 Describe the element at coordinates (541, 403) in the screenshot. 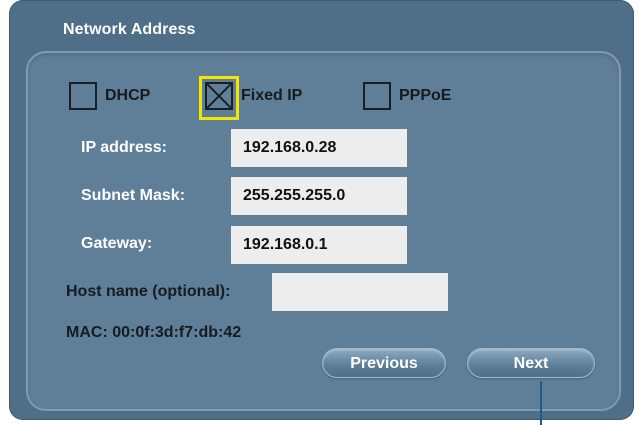

I see `next-pointer-line` at that location.